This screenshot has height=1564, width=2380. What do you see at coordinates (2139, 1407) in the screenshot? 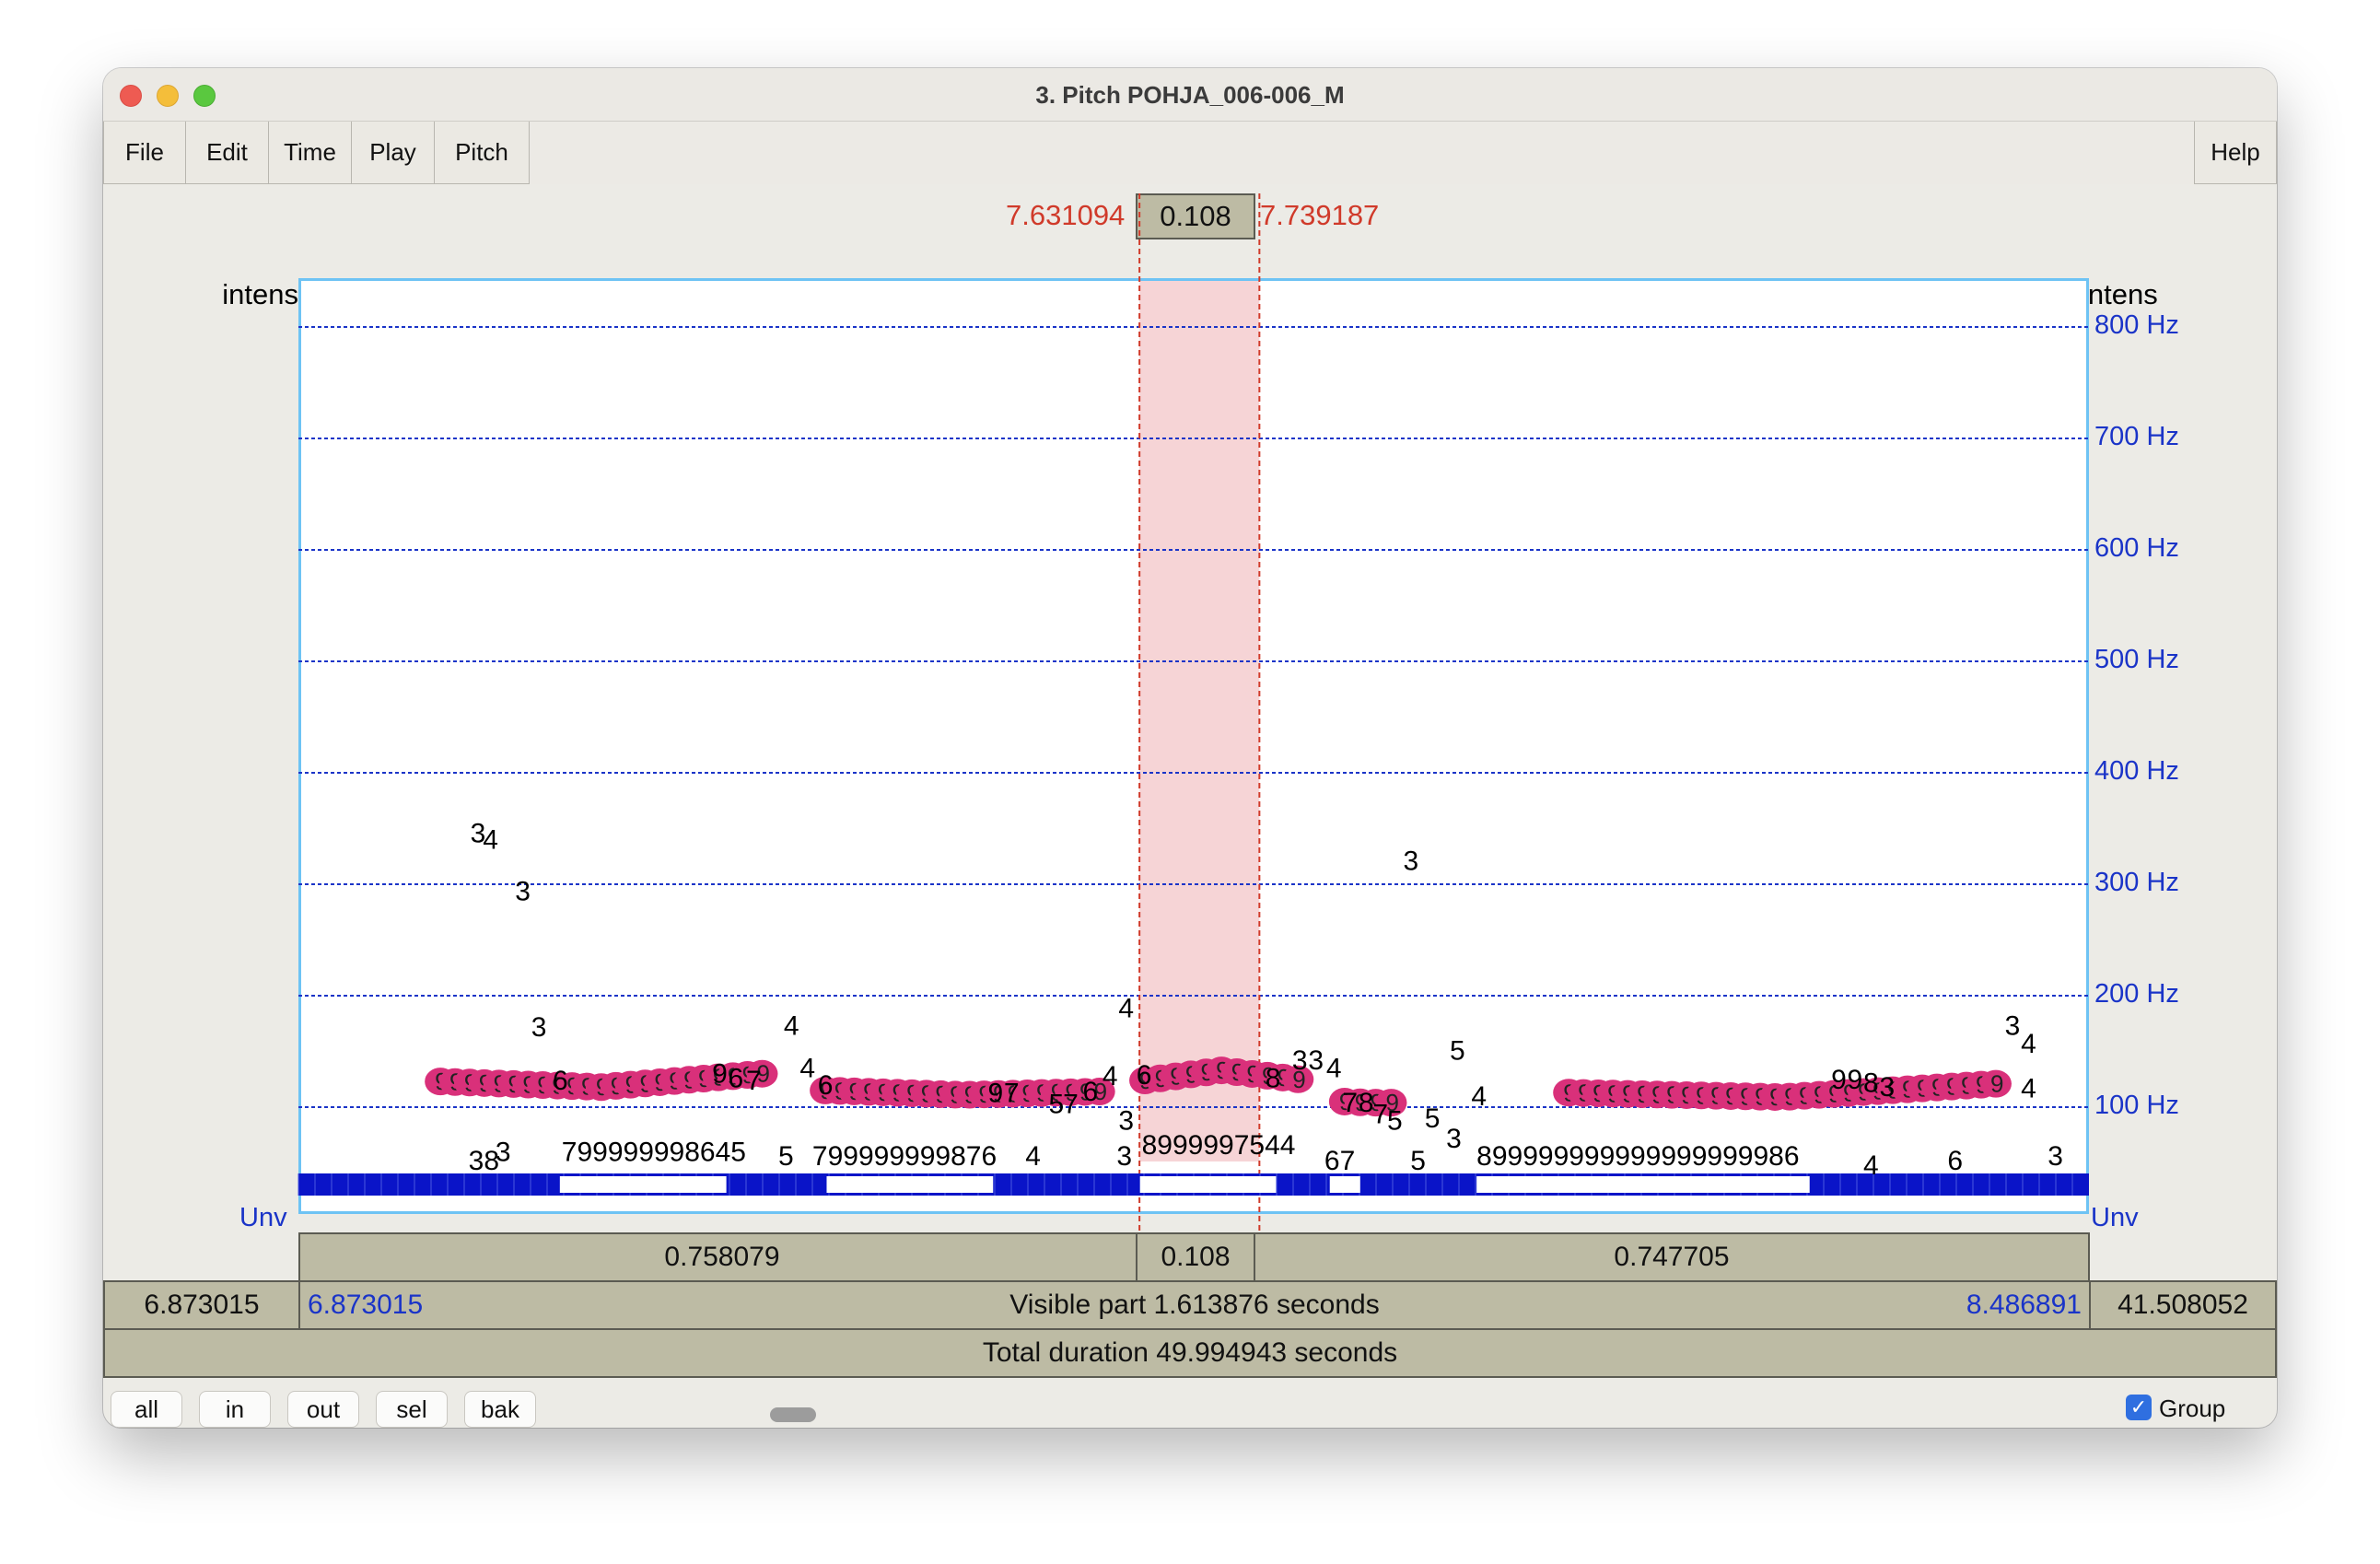
I see `group-checkbox: ✓` at bounding box center [2139, 1407].